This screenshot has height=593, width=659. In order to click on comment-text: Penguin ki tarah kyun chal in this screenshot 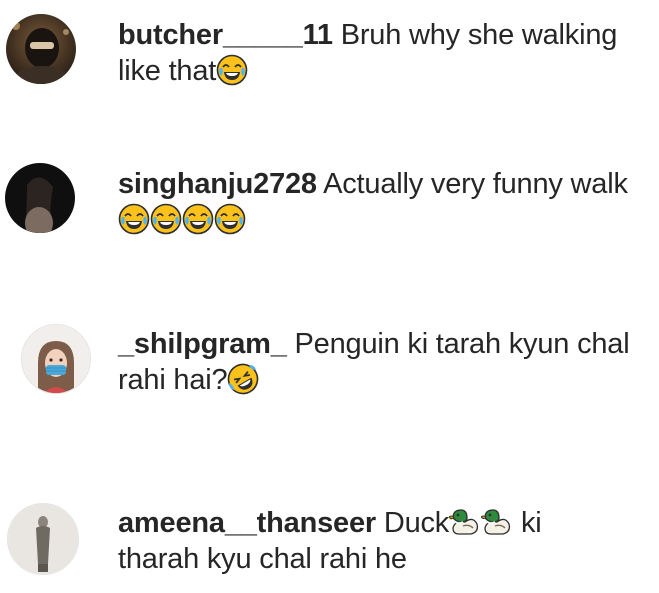, I will do `click(458, 344)`.